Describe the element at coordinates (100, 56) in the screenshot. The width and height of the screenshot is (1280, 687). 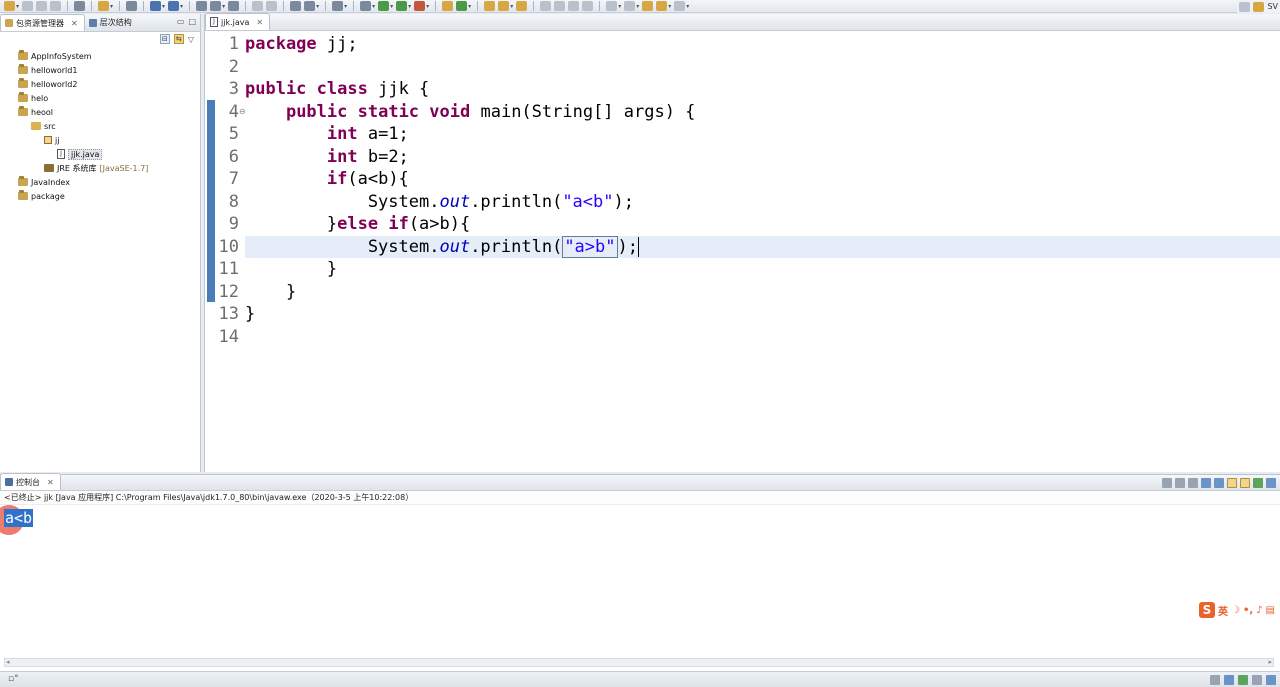
I see `tree-item: AppInfoSystem` at that location.